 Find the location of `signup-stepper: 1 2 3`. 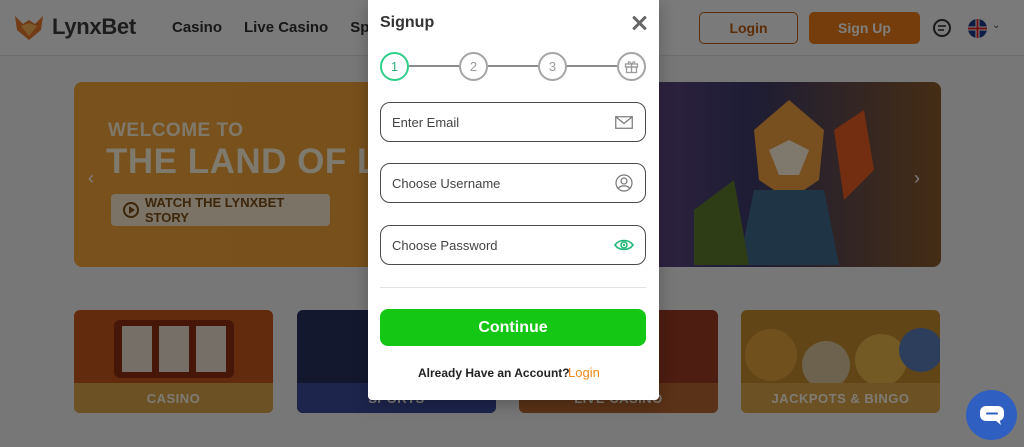

signup-stepper: 1 2 3 is located at coordinates (513, 66).